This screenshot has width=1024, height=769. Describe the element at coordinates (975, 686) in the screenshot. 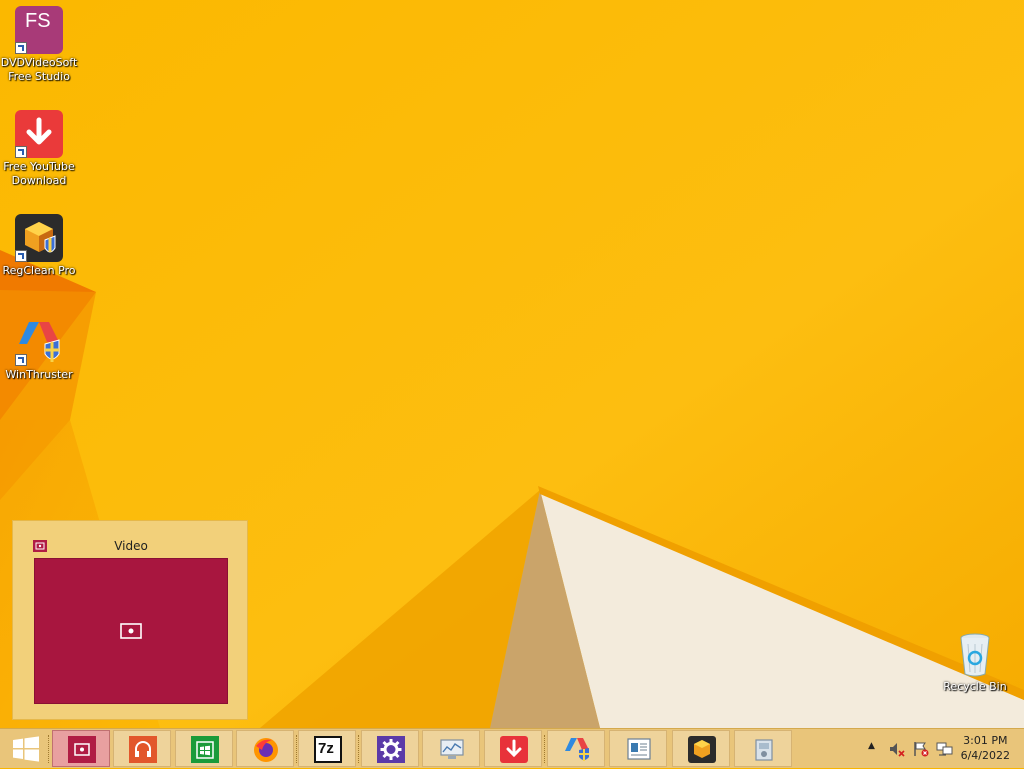

I see `recycle-bin-label: Recycle Bin` at that location.